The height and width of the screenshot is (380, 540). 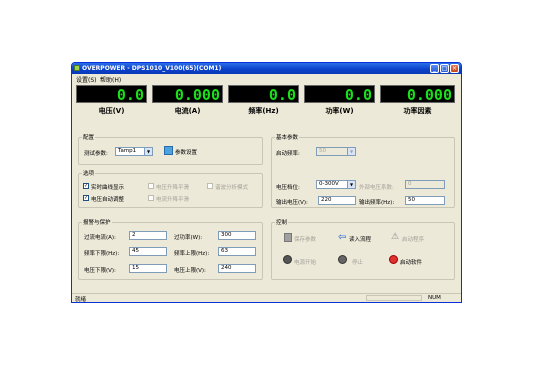 I want to click on freq-lower-label: 频率下限(Hz):, so click(x=102, y=254).